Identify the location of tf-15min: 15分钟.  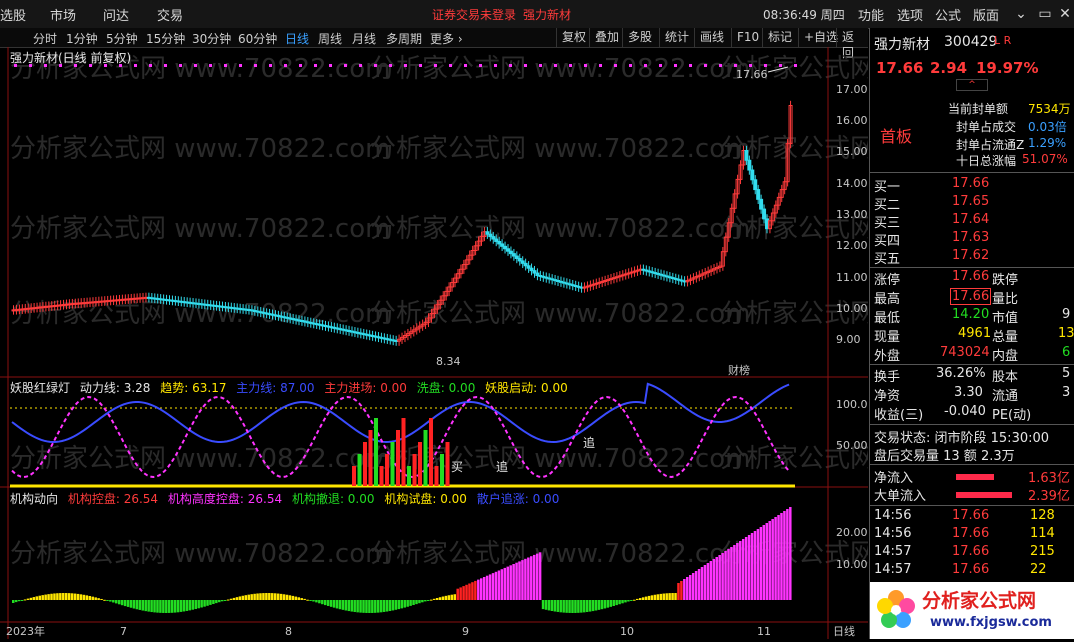
(165, 38).